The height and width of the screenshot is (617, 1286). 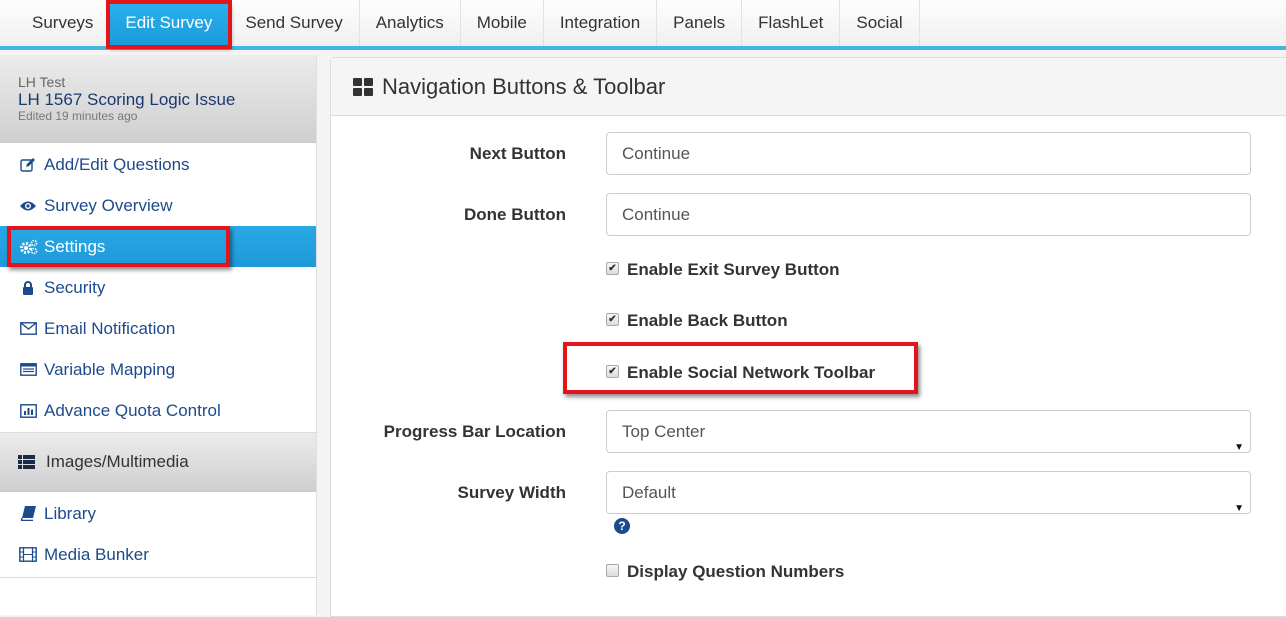 What do you see at coordinates (75, 287) in the screenshot?
I see `sidebar-item-label: Security` at bounding box center [75, 287].